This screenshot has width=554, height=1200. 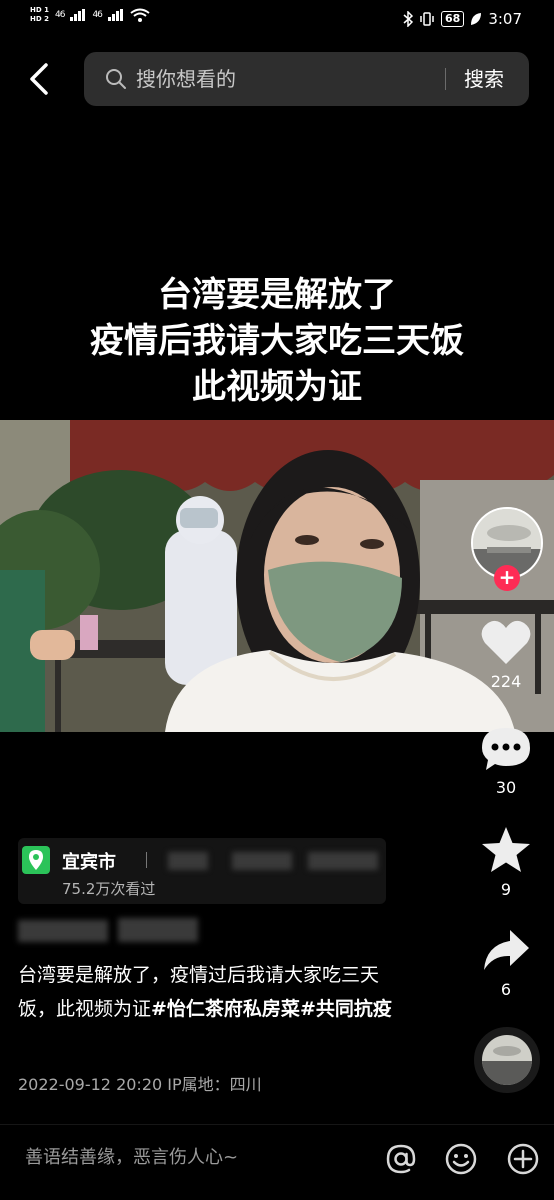 I want to click on disc-cover-image, so click(x=507, y=1060).